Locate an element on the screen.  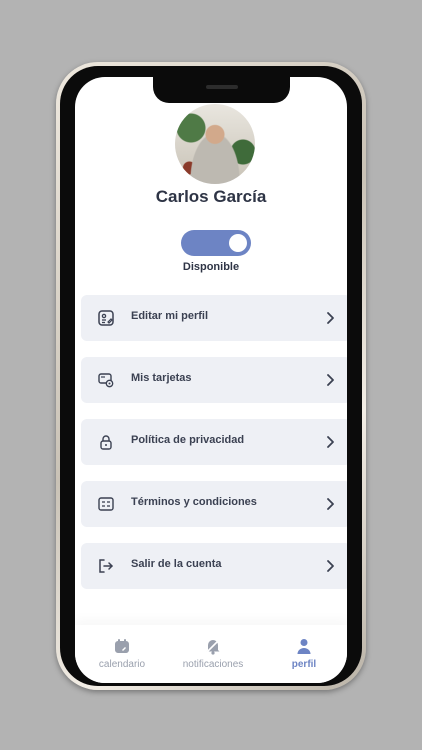
bell-icon is located at coordinates (213, 646).